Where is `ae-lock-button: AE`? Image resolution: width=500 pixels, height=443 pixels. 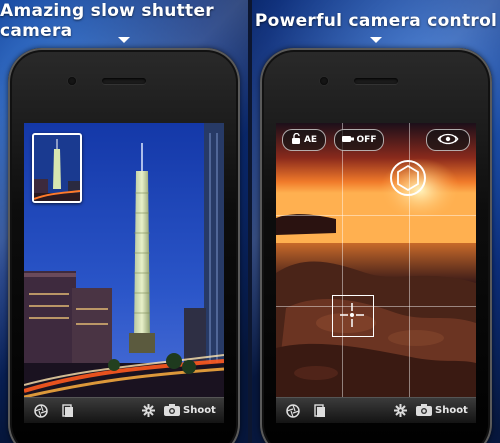
ae-lock-button: AE is located at coordinates (304, 140).